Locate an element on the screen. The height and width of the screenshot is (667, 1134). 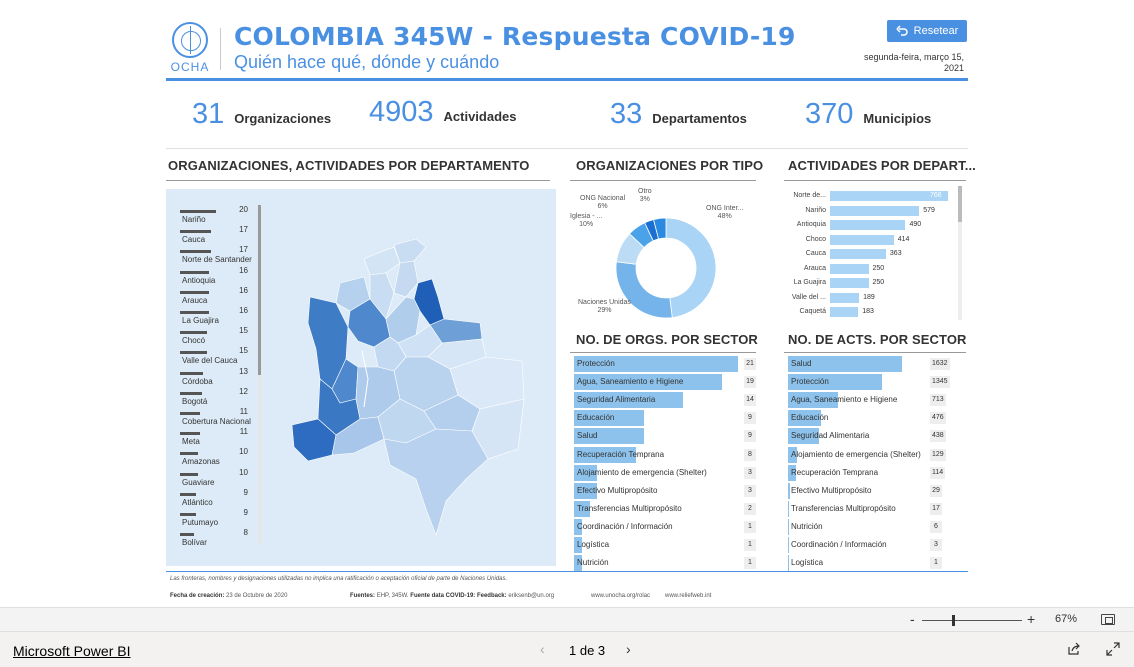
map-legend-item: 20 Nariño is located at coordinates (214, 215).